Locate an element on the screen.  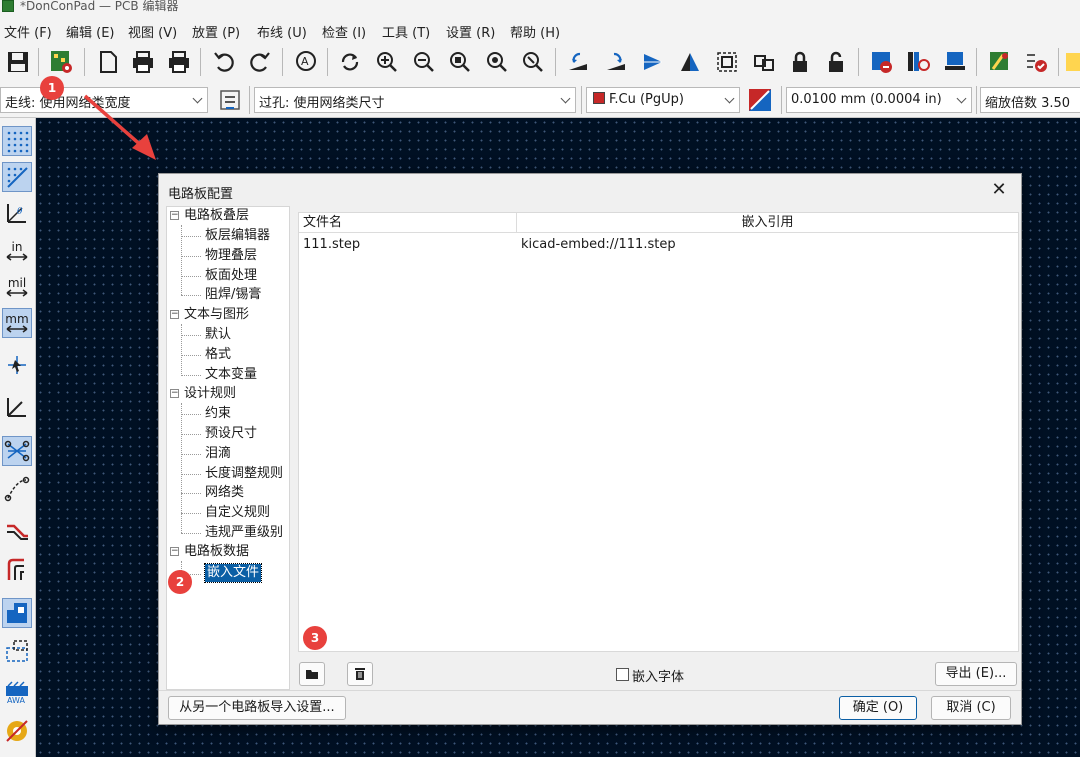
units-inch: in is located at coordinates (17, 251).